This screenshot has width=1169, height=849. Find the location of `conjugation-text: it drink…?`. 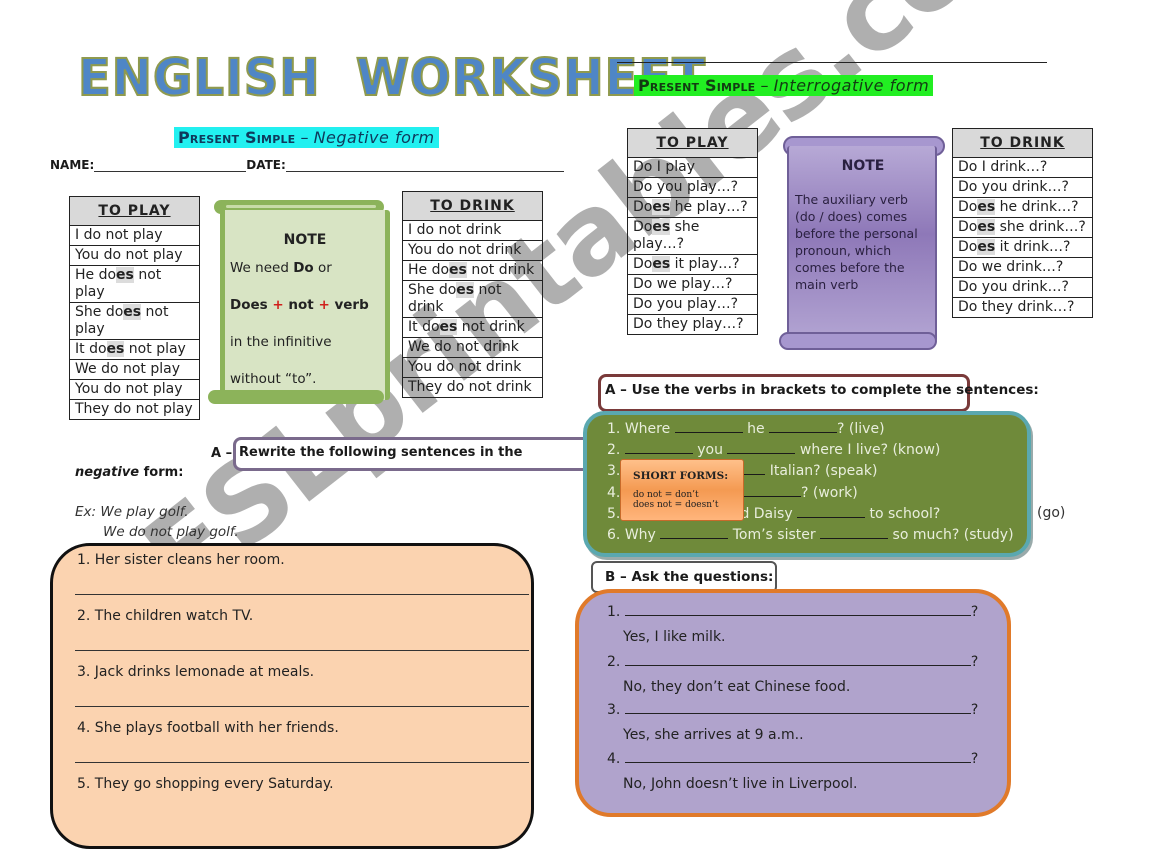

conjugation-text: it drink…? is located at coordinates (1033, 247).